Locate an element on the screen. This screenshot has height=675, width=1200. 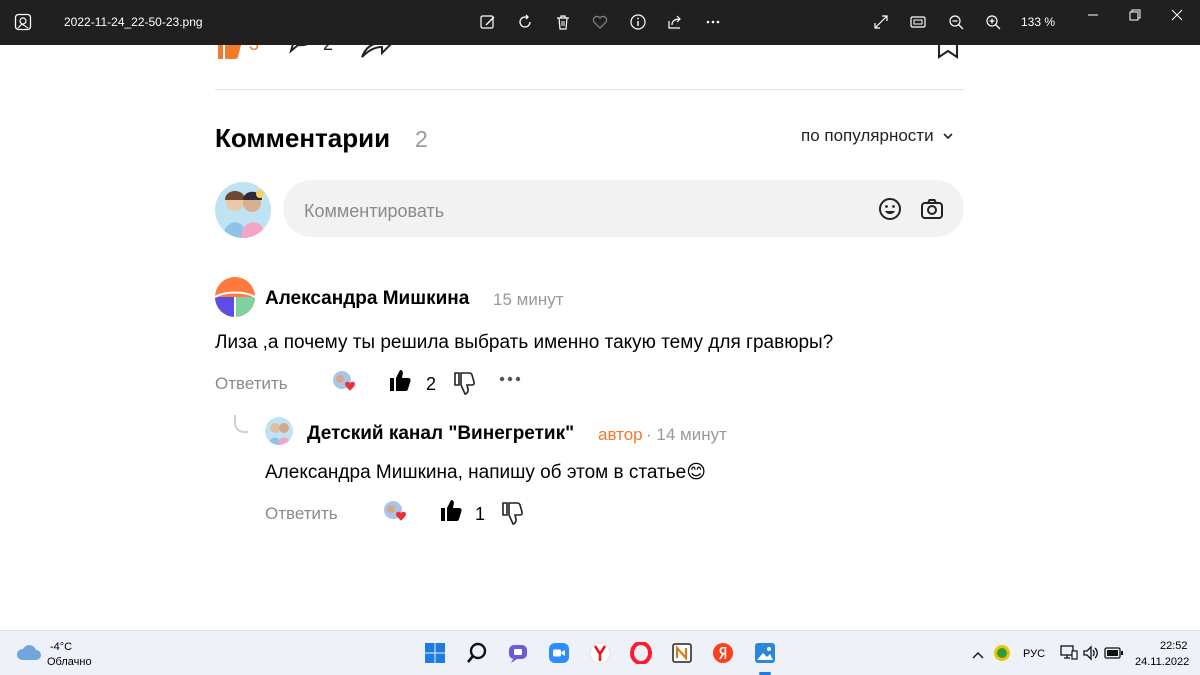
section-divider is located at coordinates (589, 89).